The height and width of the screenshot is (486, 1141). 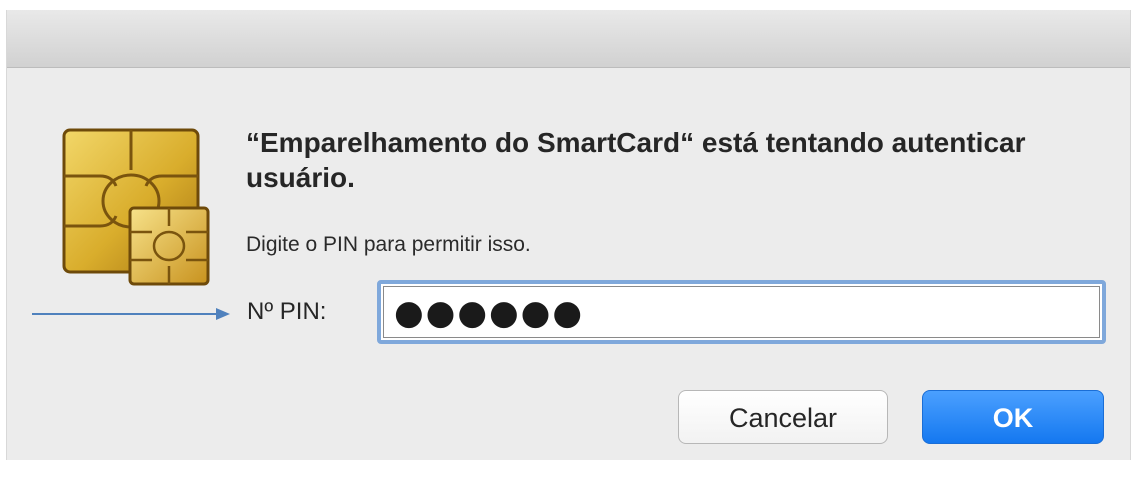 What do you see at coordinates (388, 244) in the screenshot?
I see `dialog-subtext: Digite o PIN para permitir isso.` at bounding box center [388, 244].